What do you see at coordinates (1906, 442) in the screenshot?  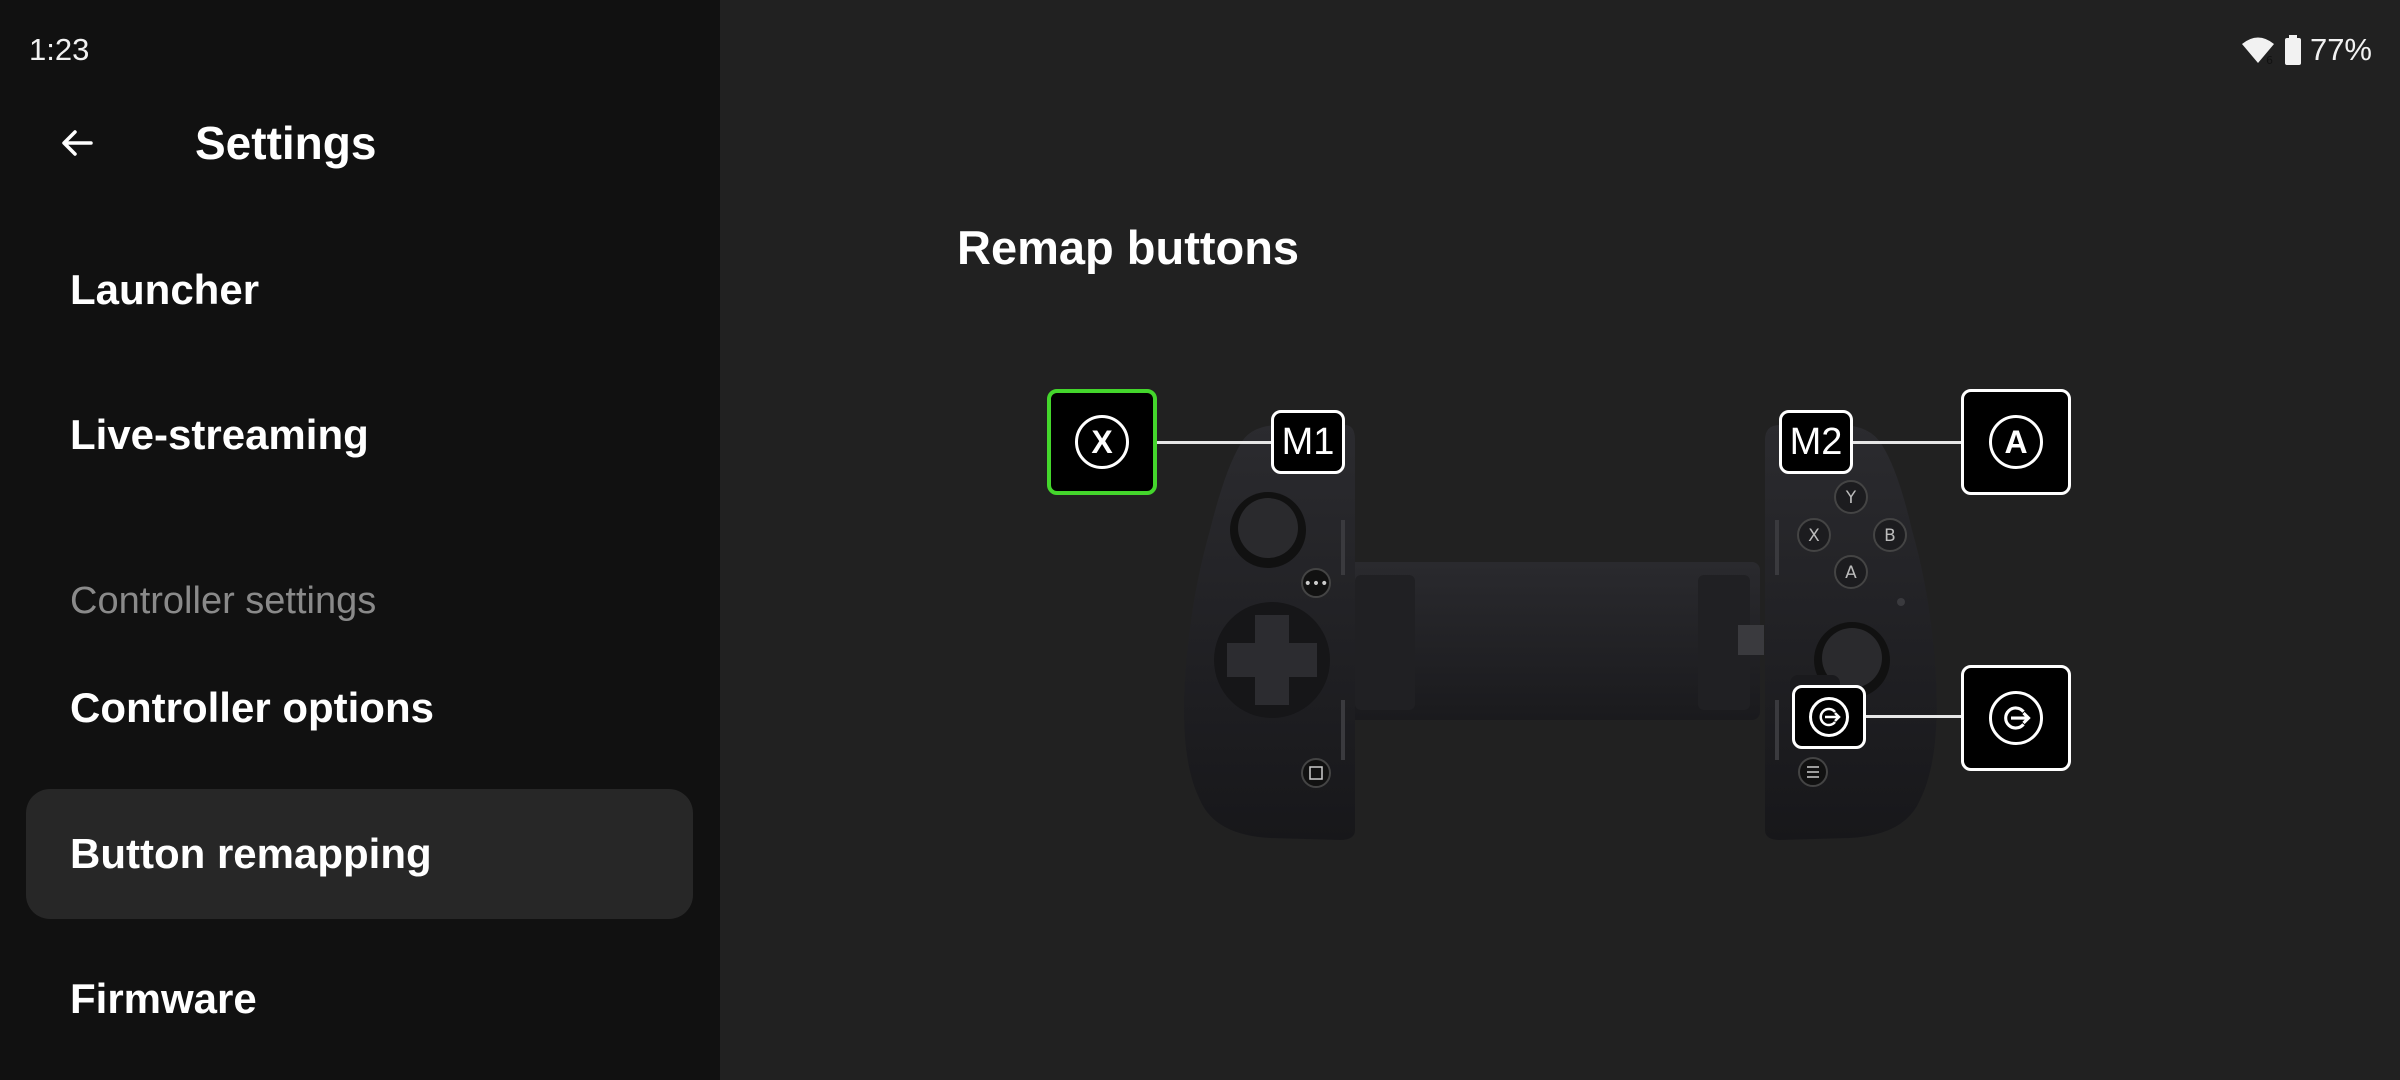 I see `connector-line-m2` at bounding box center [1906, 442].